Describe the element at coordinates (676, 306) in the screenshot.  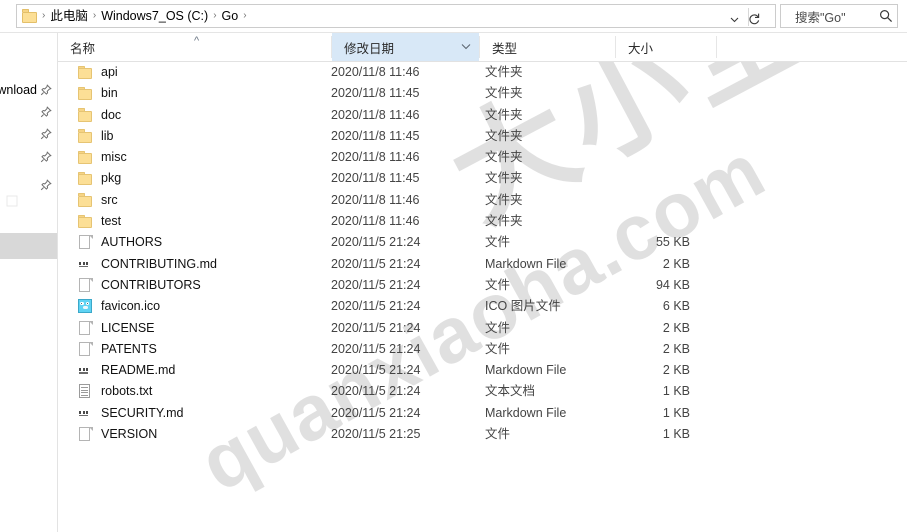
I see `file-size-cell: 6 KB` at that location.